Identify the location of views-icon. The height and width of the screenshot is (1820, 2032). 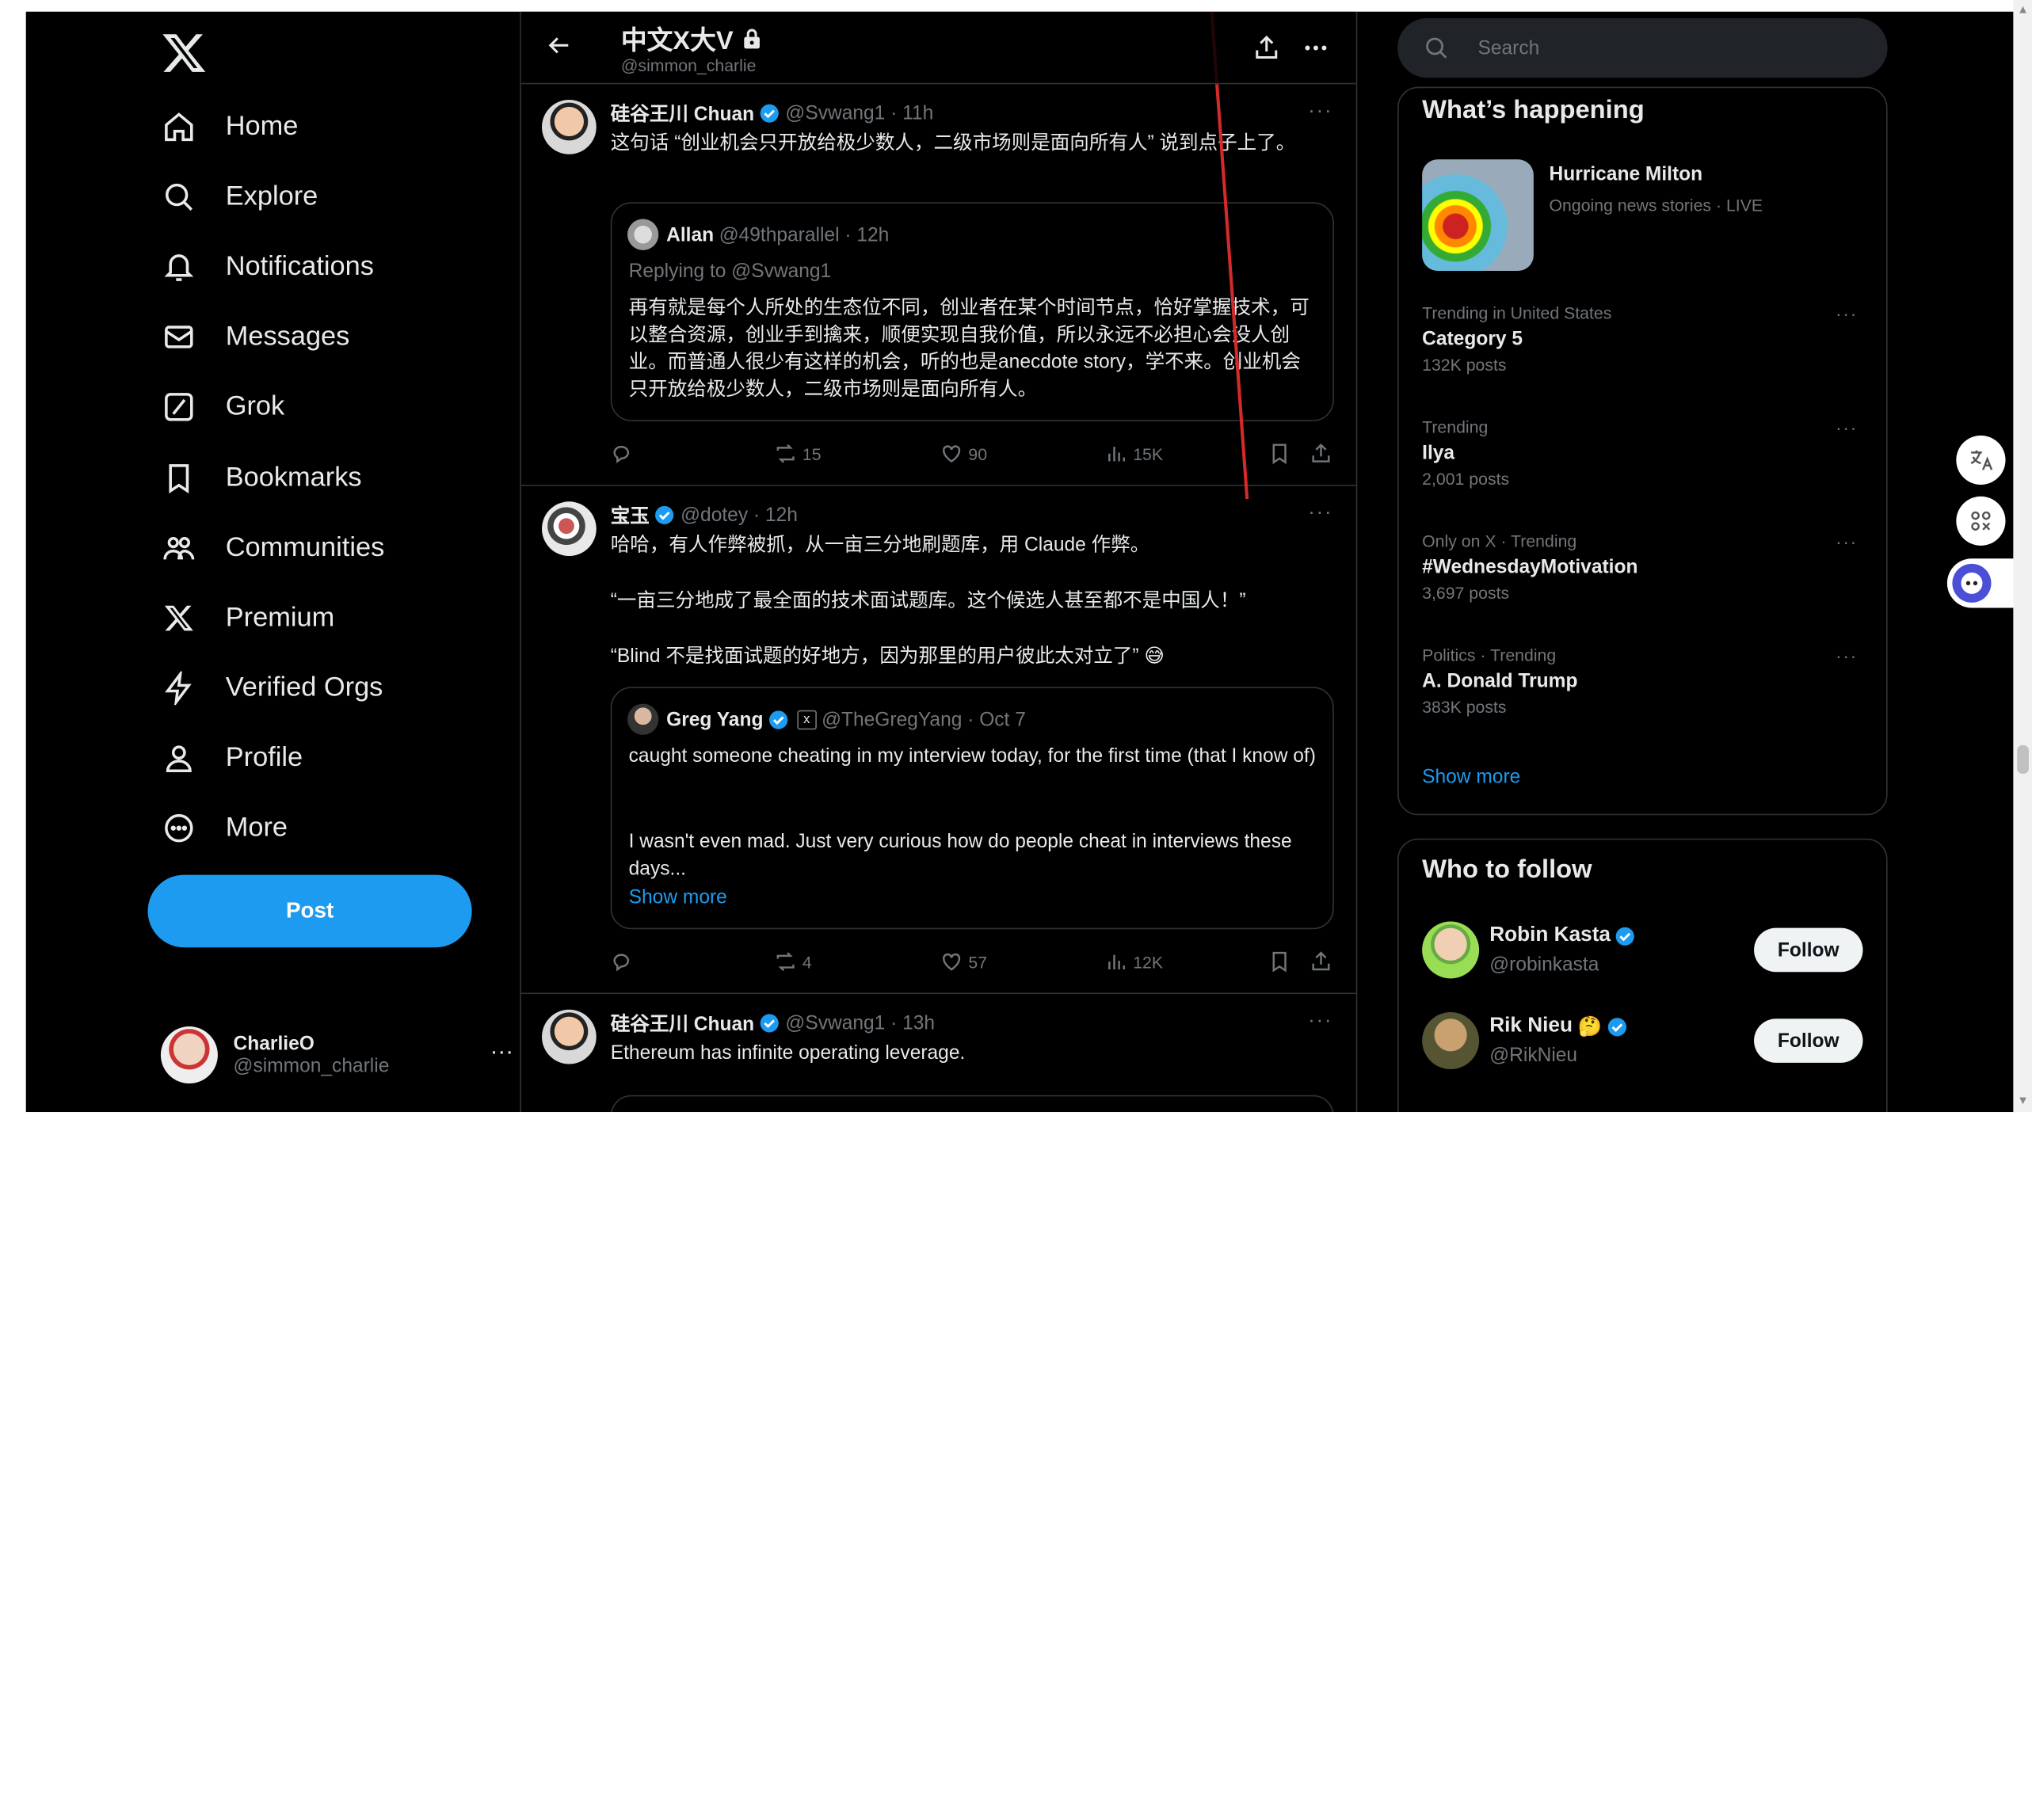
(1117, 962).